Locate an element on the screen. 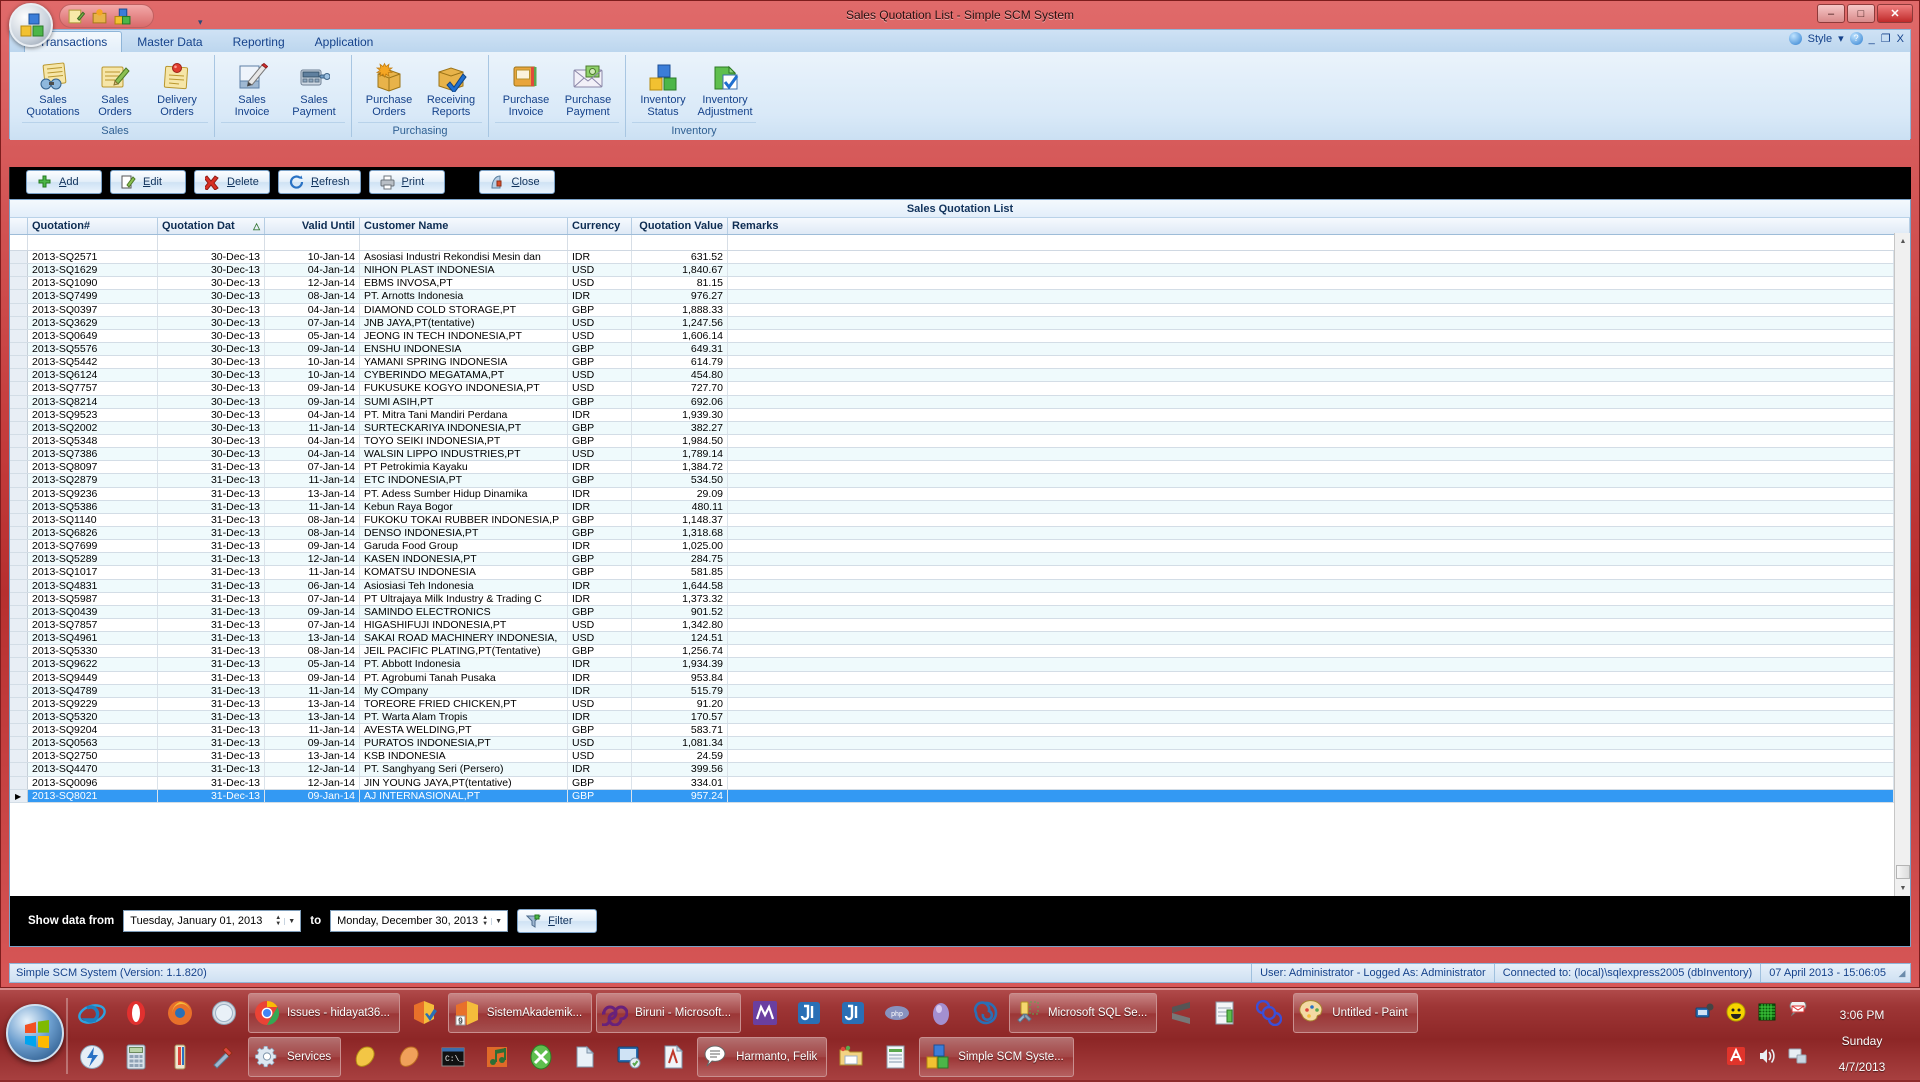  grid-header-valid-until: Valid Until is located at coordinates (312, 226).